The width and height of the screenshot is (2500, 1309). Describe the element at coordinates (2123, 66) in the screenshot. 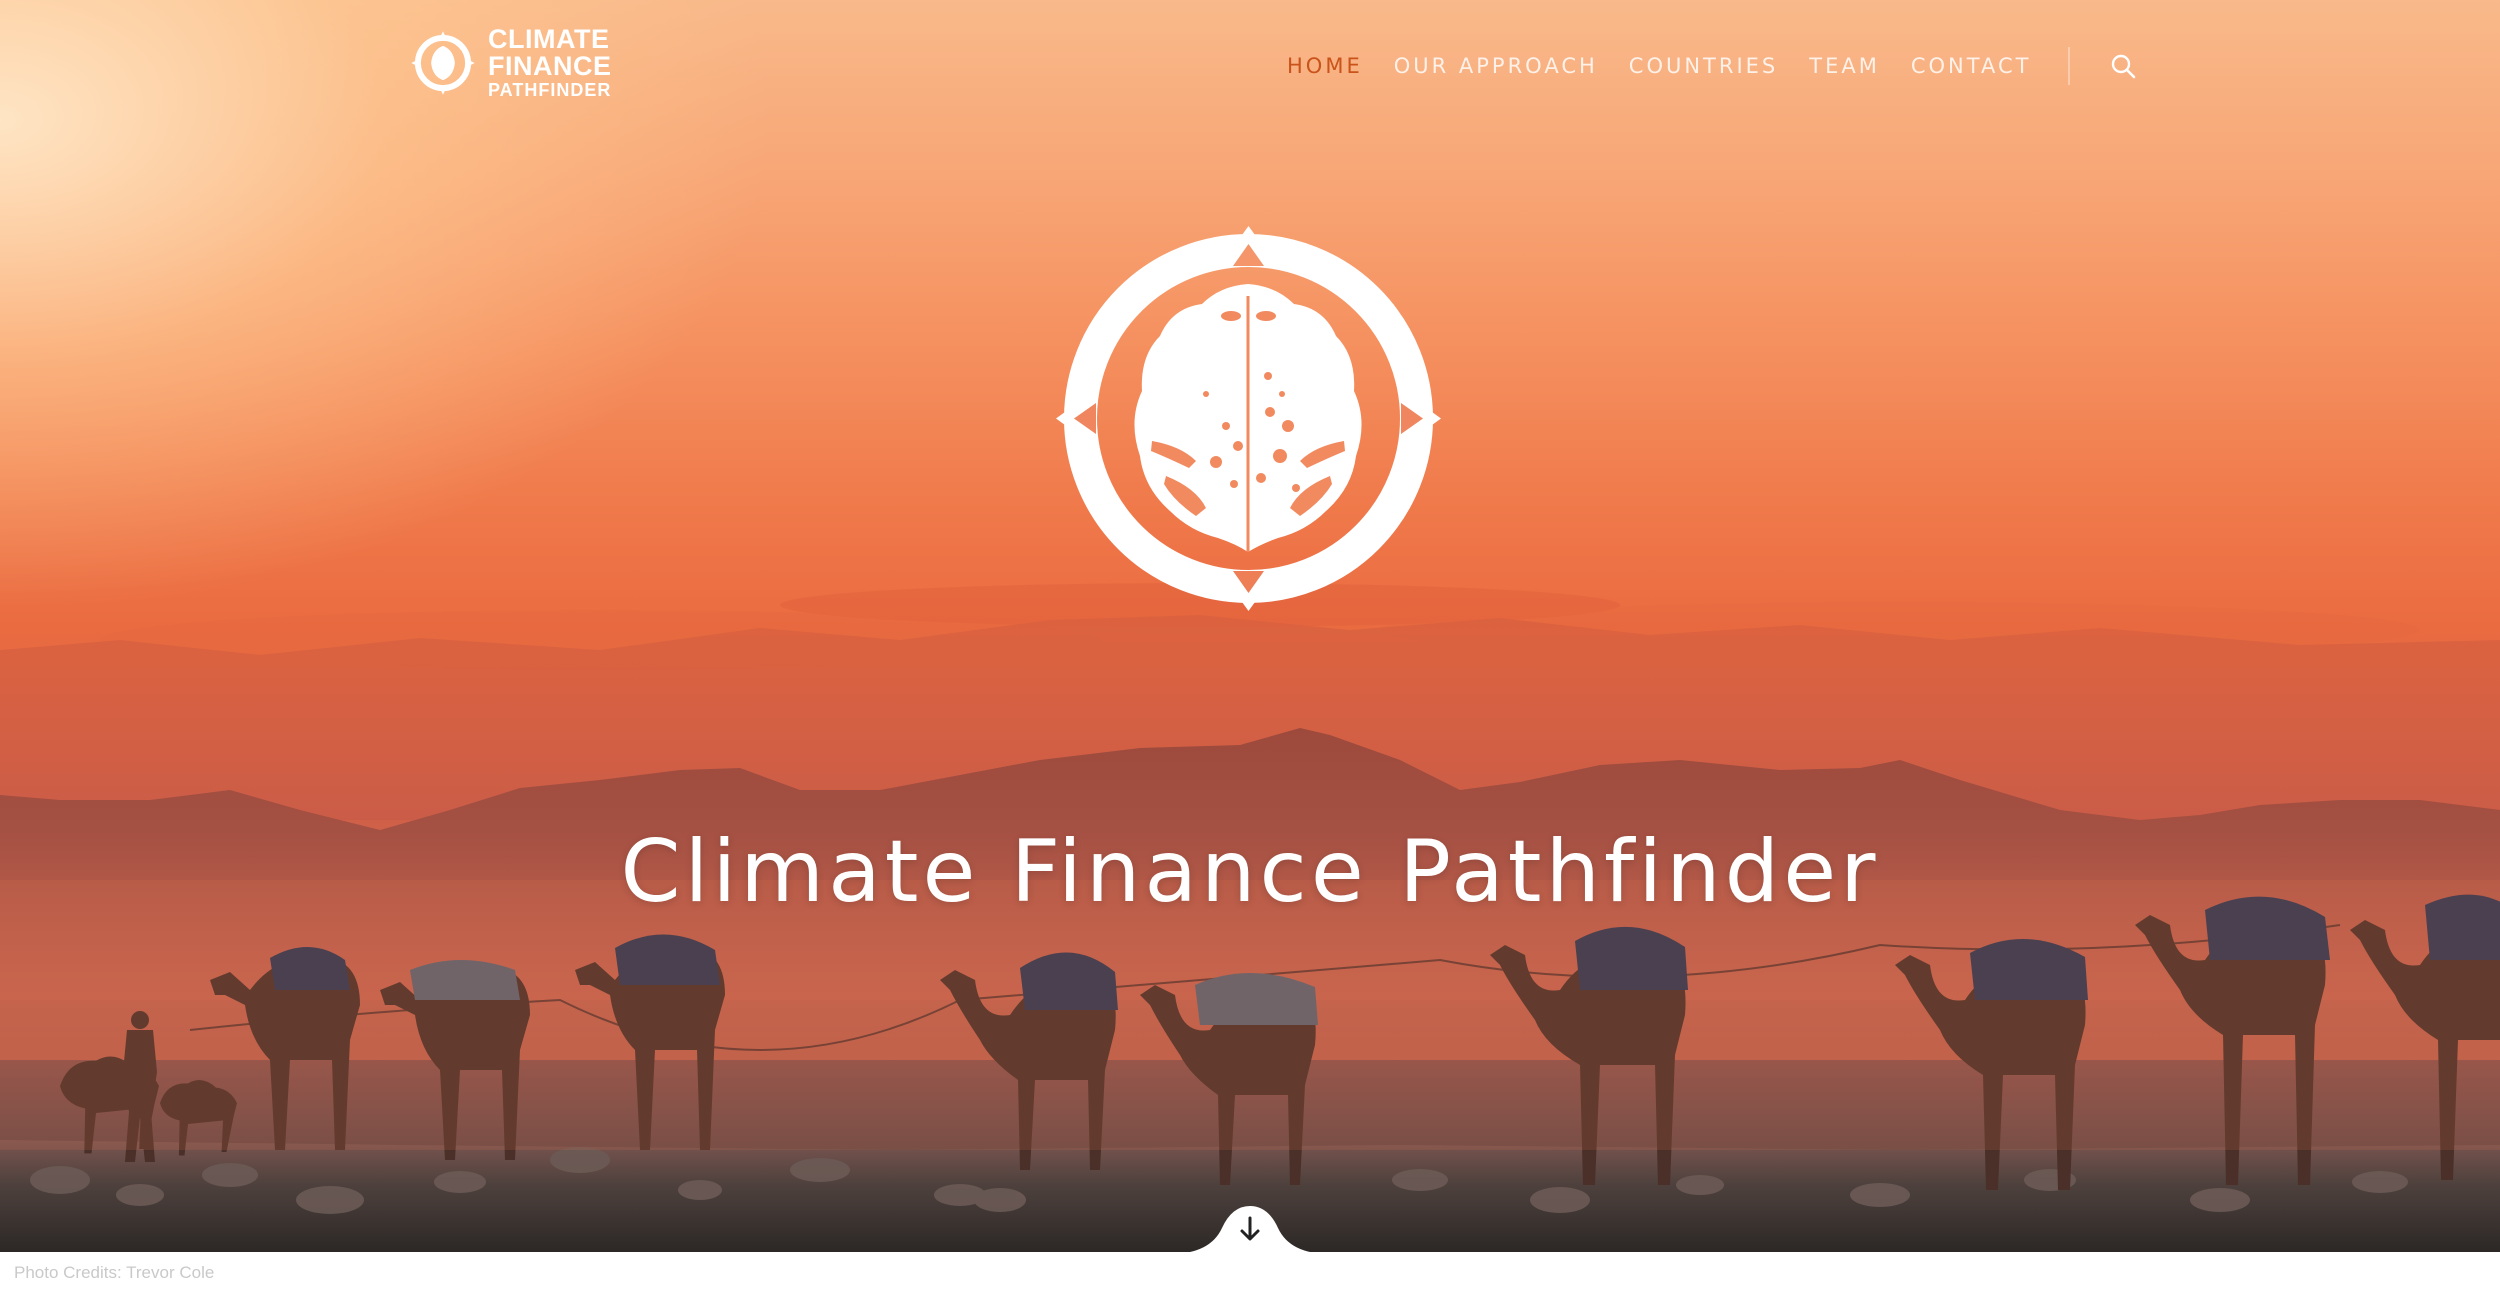

I see `search-icon` at that location.